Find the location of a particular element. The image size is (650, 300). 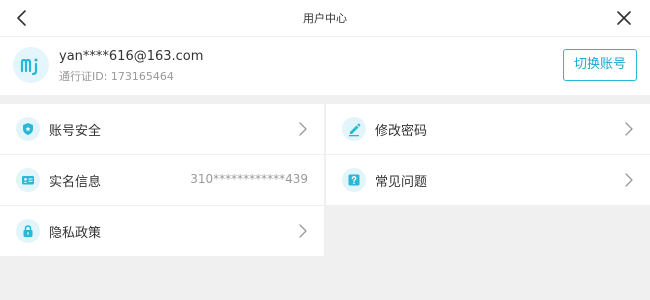

question-icon-wrap is located at coordinates (354, 180).